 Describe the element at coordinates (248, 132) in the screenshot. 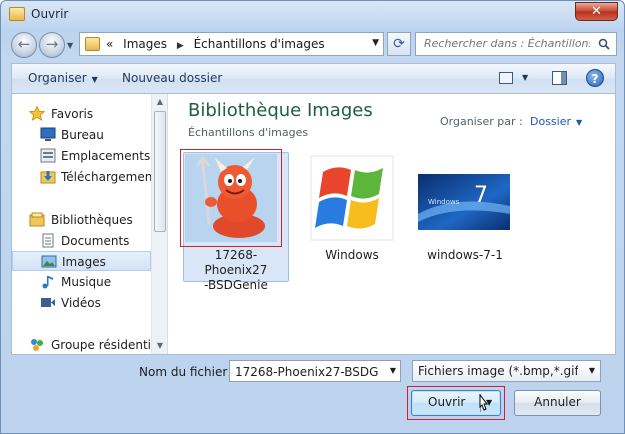

I see `library-subtitle: Échantillons d'images` at that location.